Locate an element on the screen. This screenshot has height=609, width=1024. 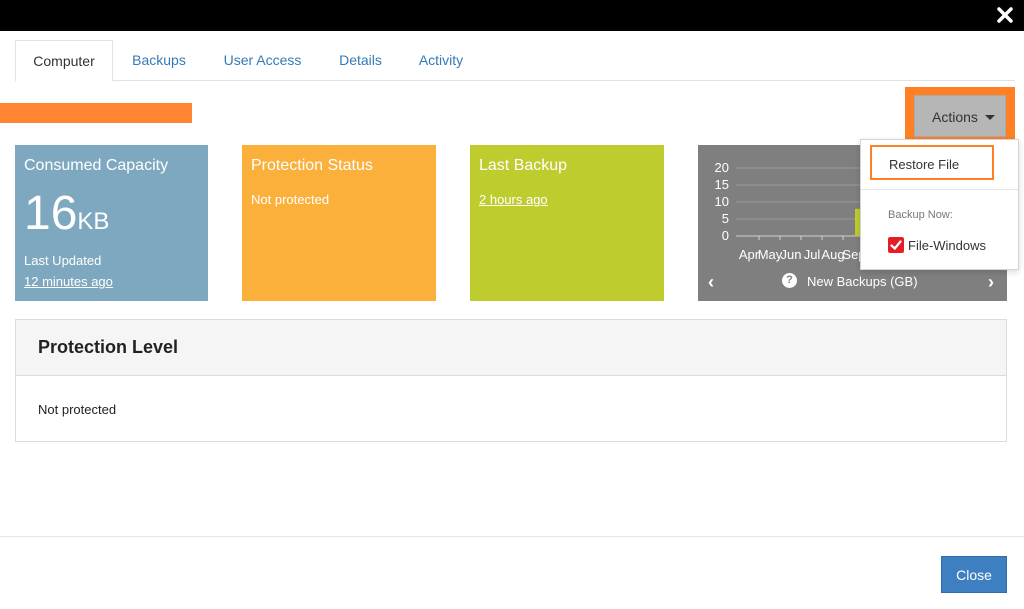
capacity-unit: KB is located at coordinates (93, 221).